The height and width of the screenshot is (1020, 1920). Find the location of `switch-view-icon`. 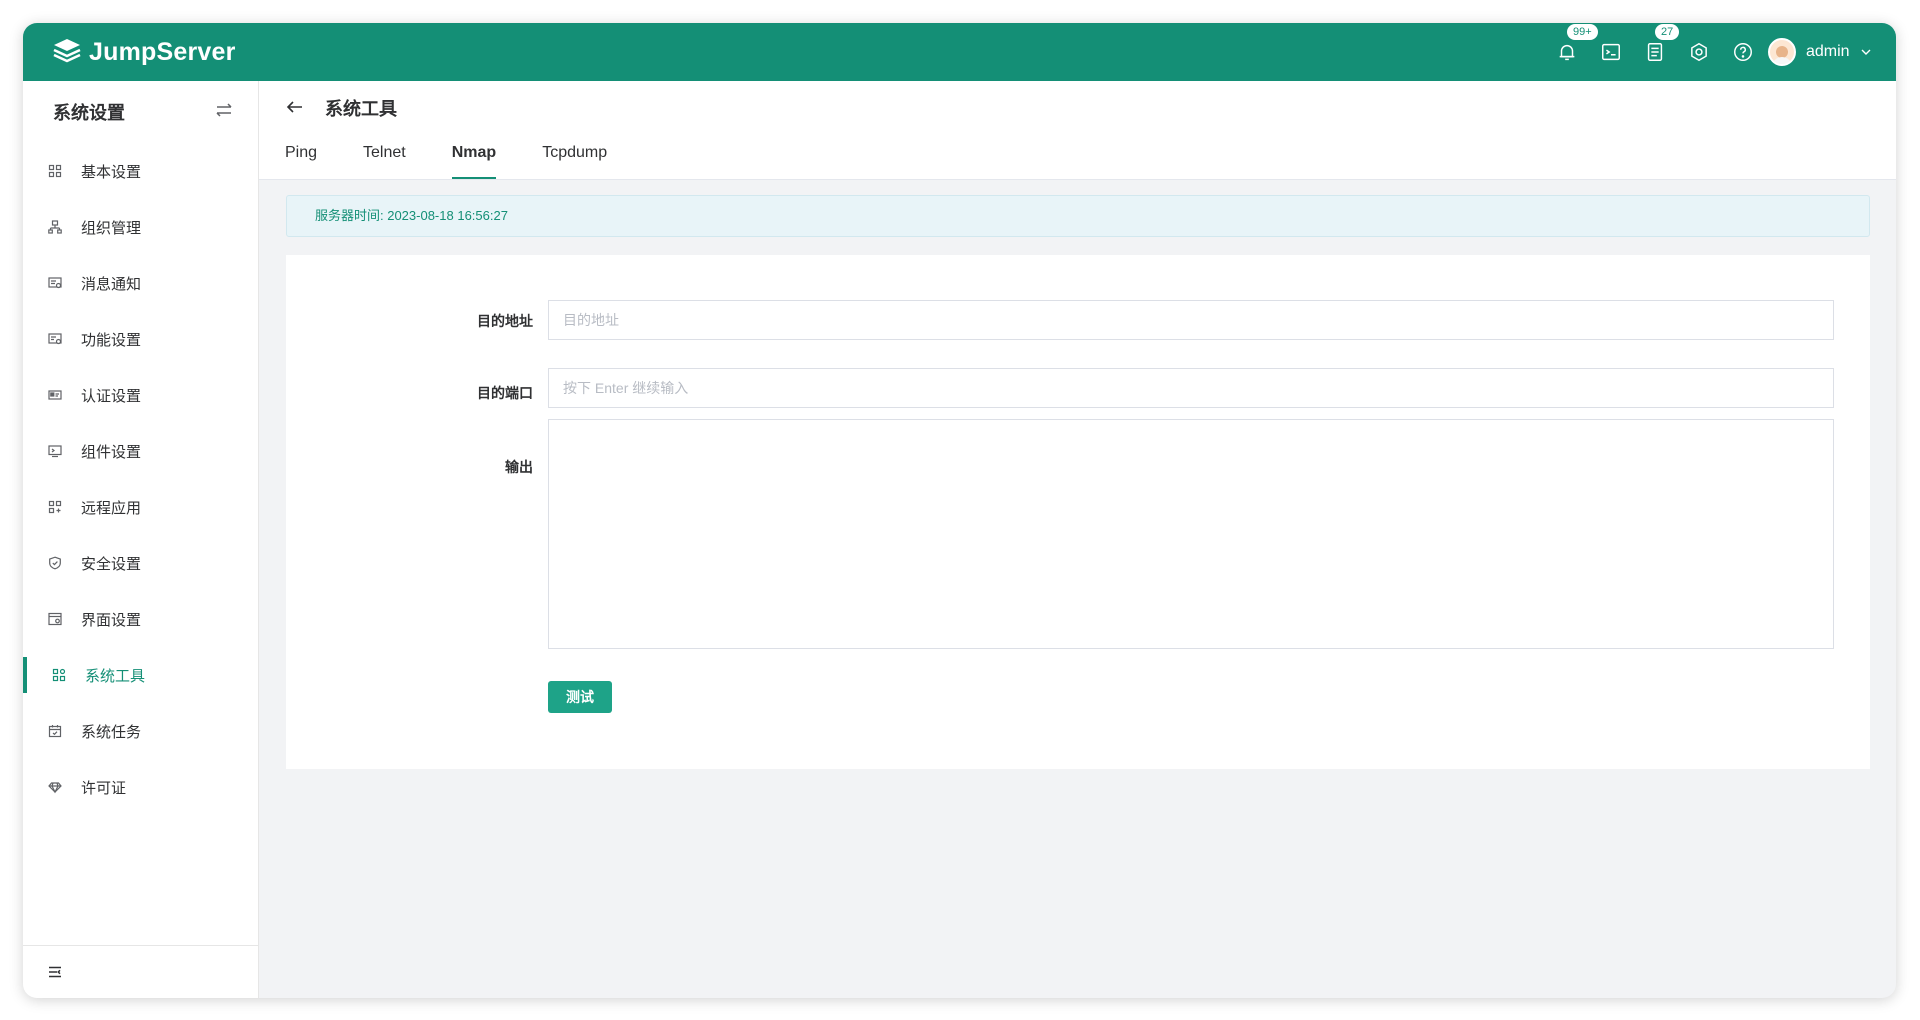

switch-view-icon is located at coordinates (224, 110).